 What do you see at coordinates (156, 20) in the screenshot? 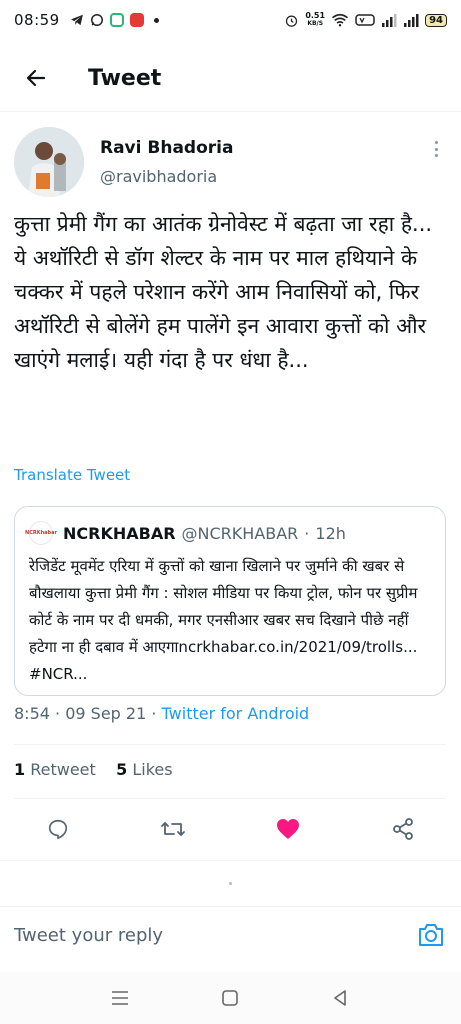
I see `dot-icon` at bounding box center [156, 20].